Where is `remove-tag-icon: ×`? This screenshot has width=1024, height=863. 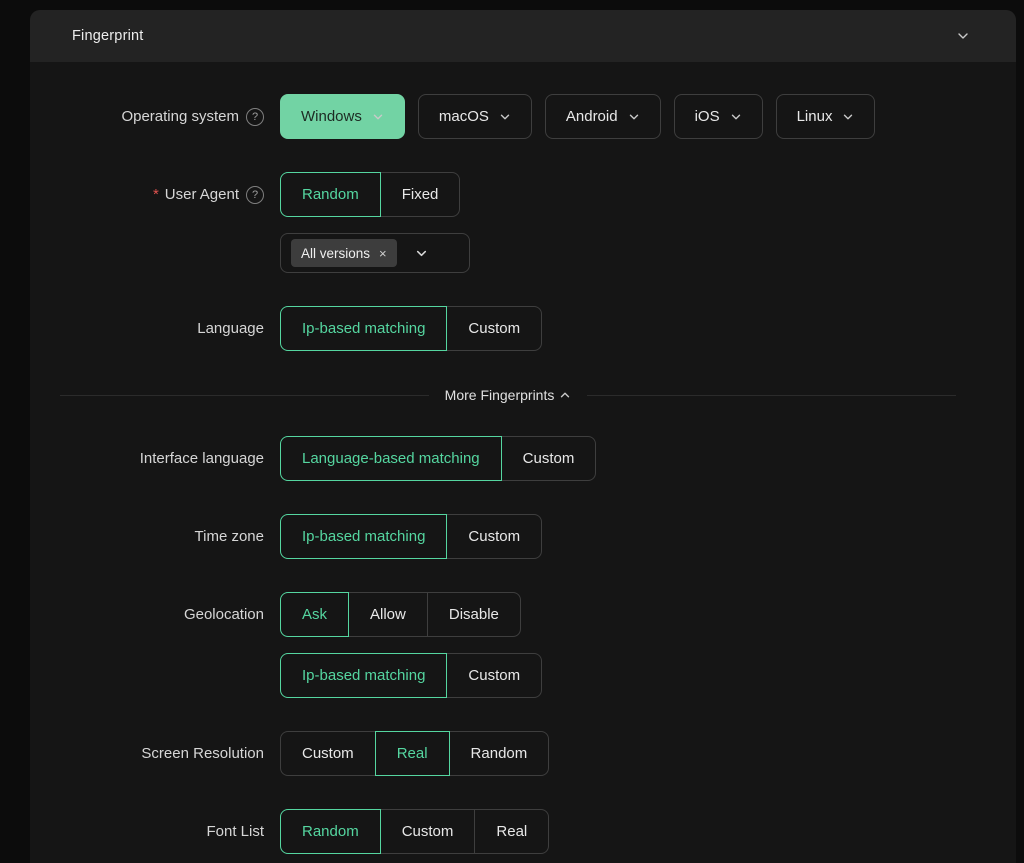
remove-tag-icon: × is located at coordinates (383, 253).